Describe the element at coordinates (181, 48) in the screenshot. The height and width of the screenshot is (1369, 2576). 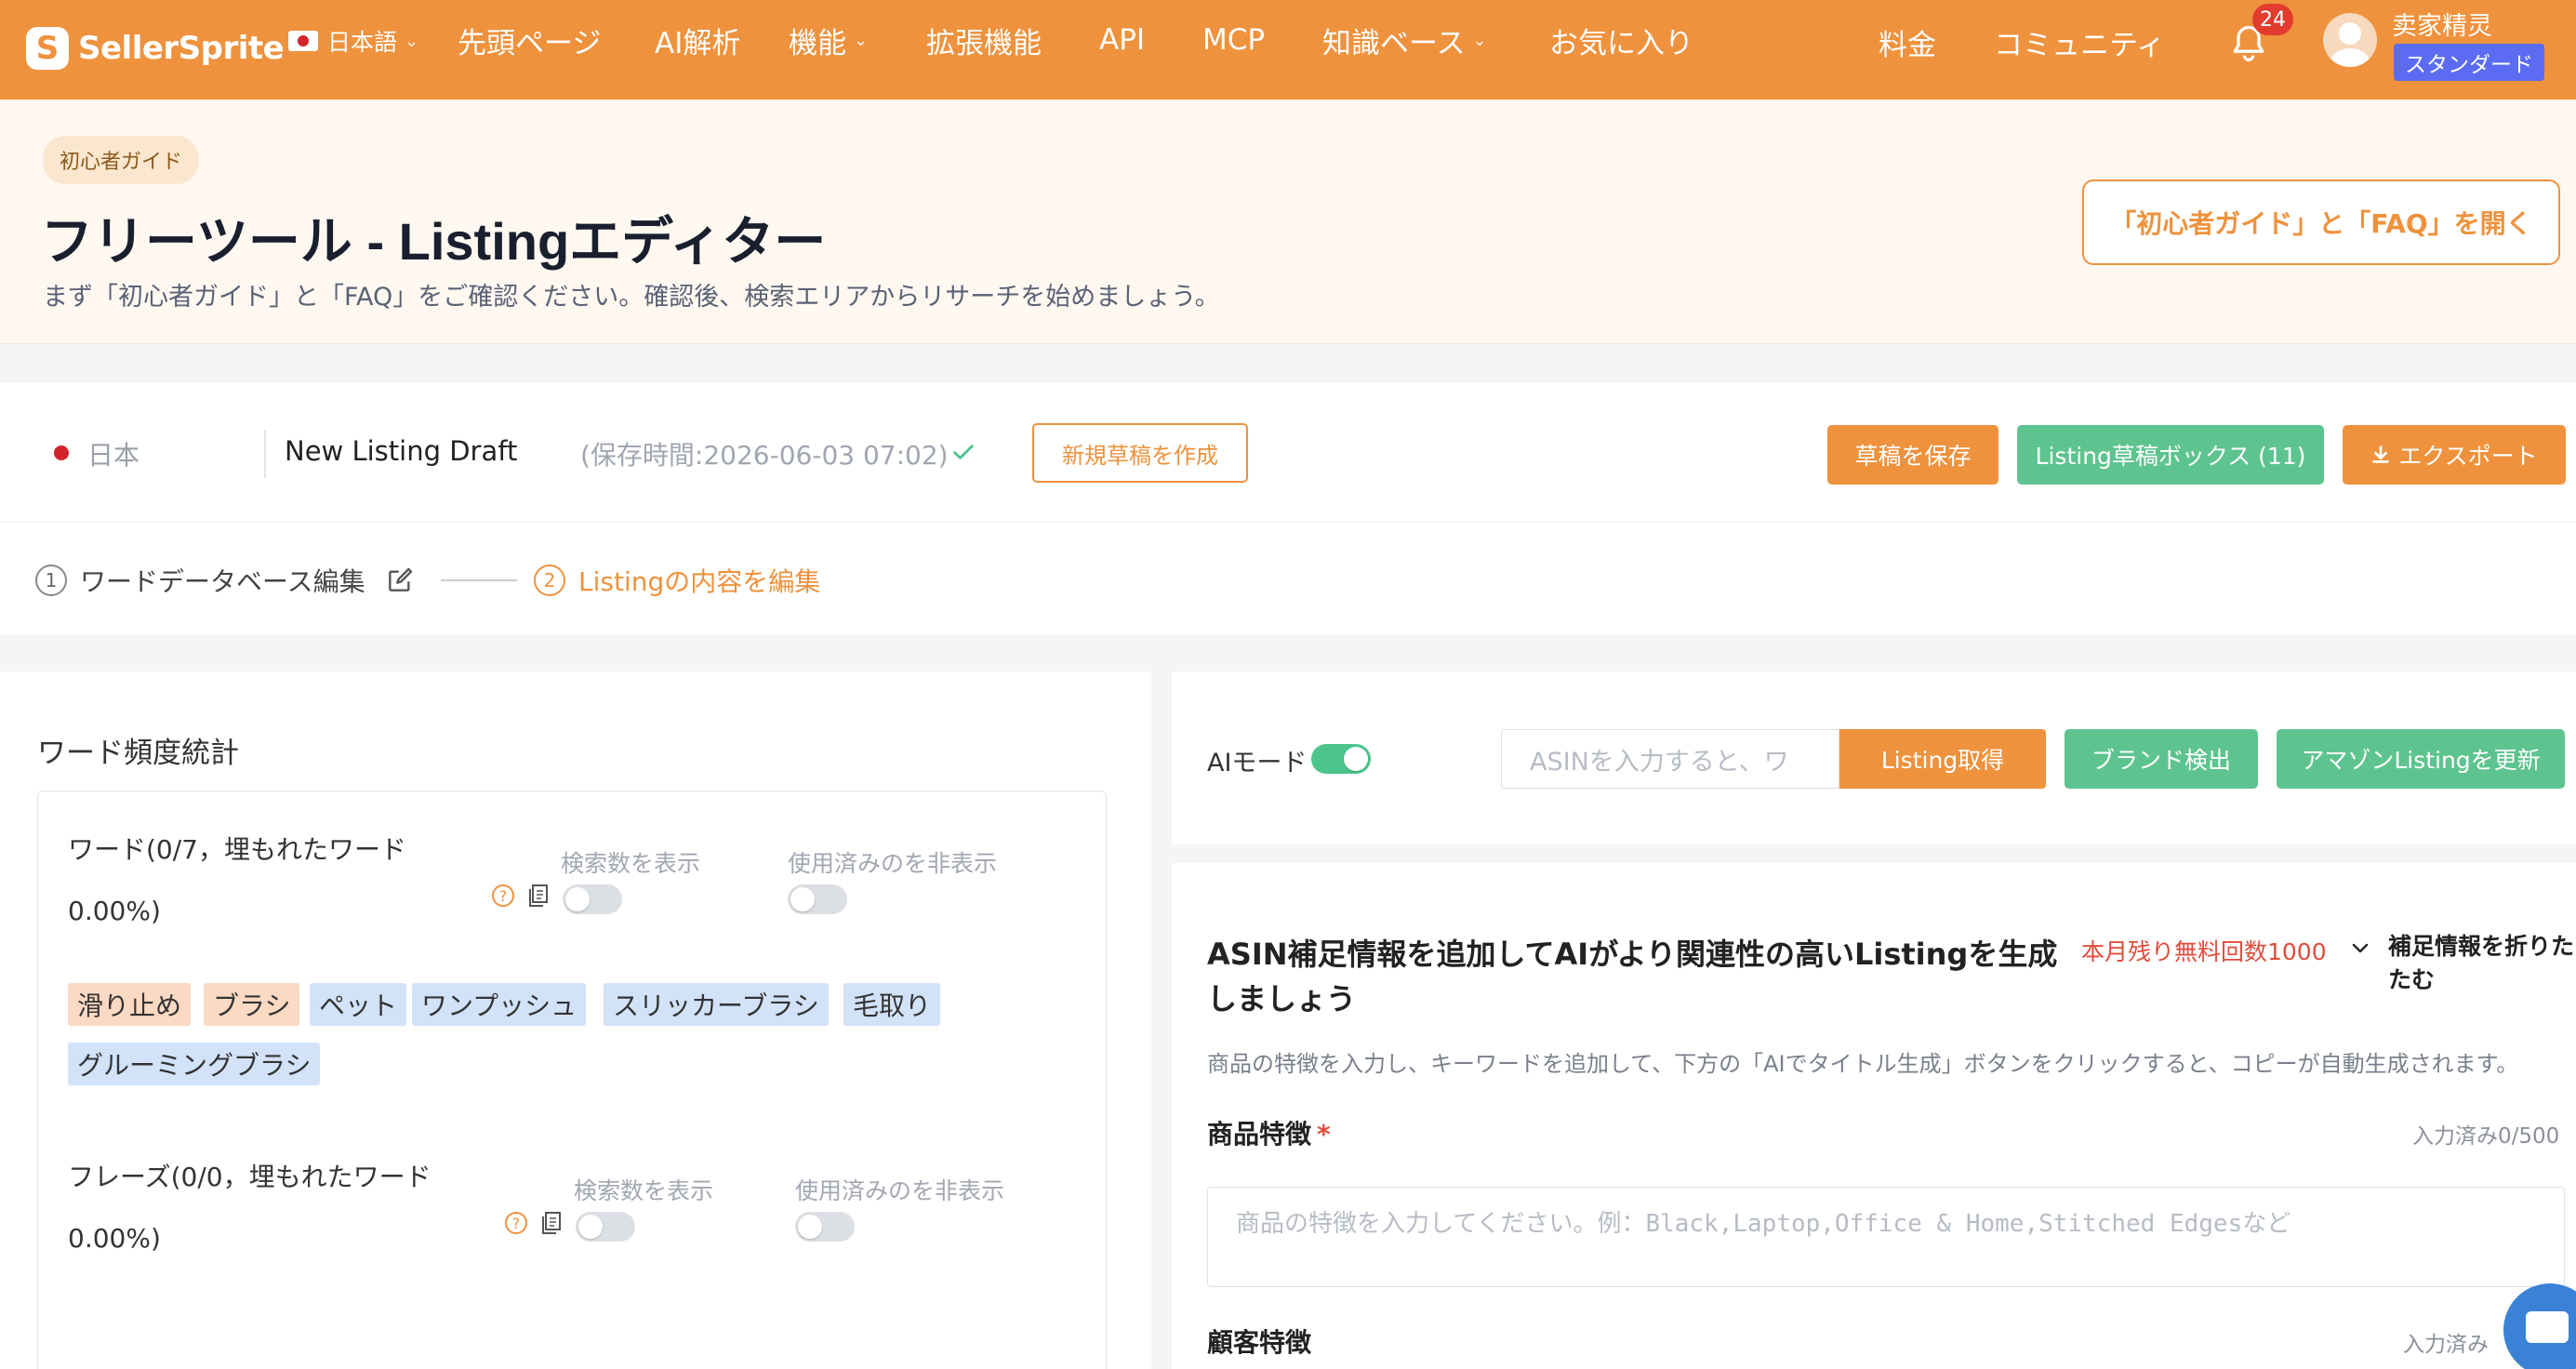
I see `logo-text: SellerSprite` at that location.